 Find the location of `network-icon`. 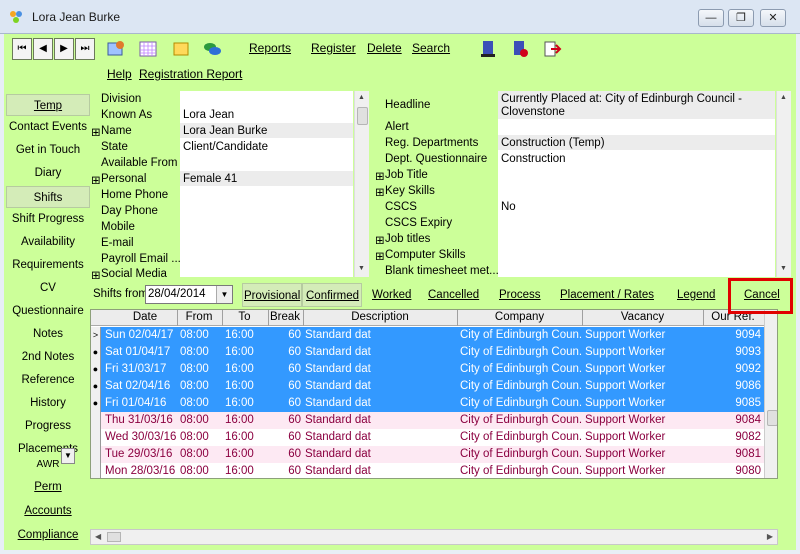

network-icon is located at coordinates (520, 49).